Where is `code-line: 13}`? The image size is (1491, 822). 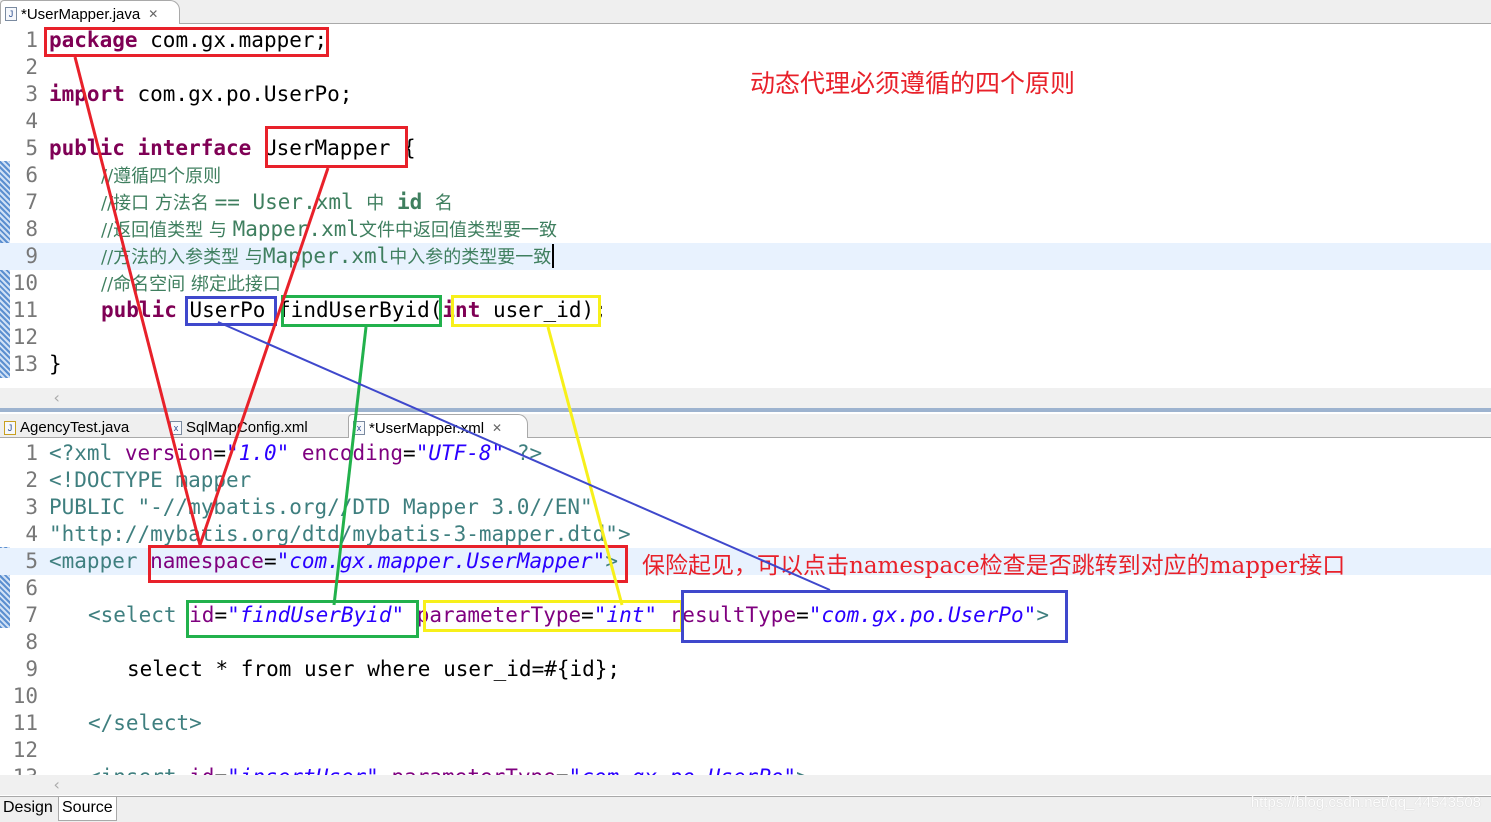 code-line: 13} is located at coordinates (37, 364).